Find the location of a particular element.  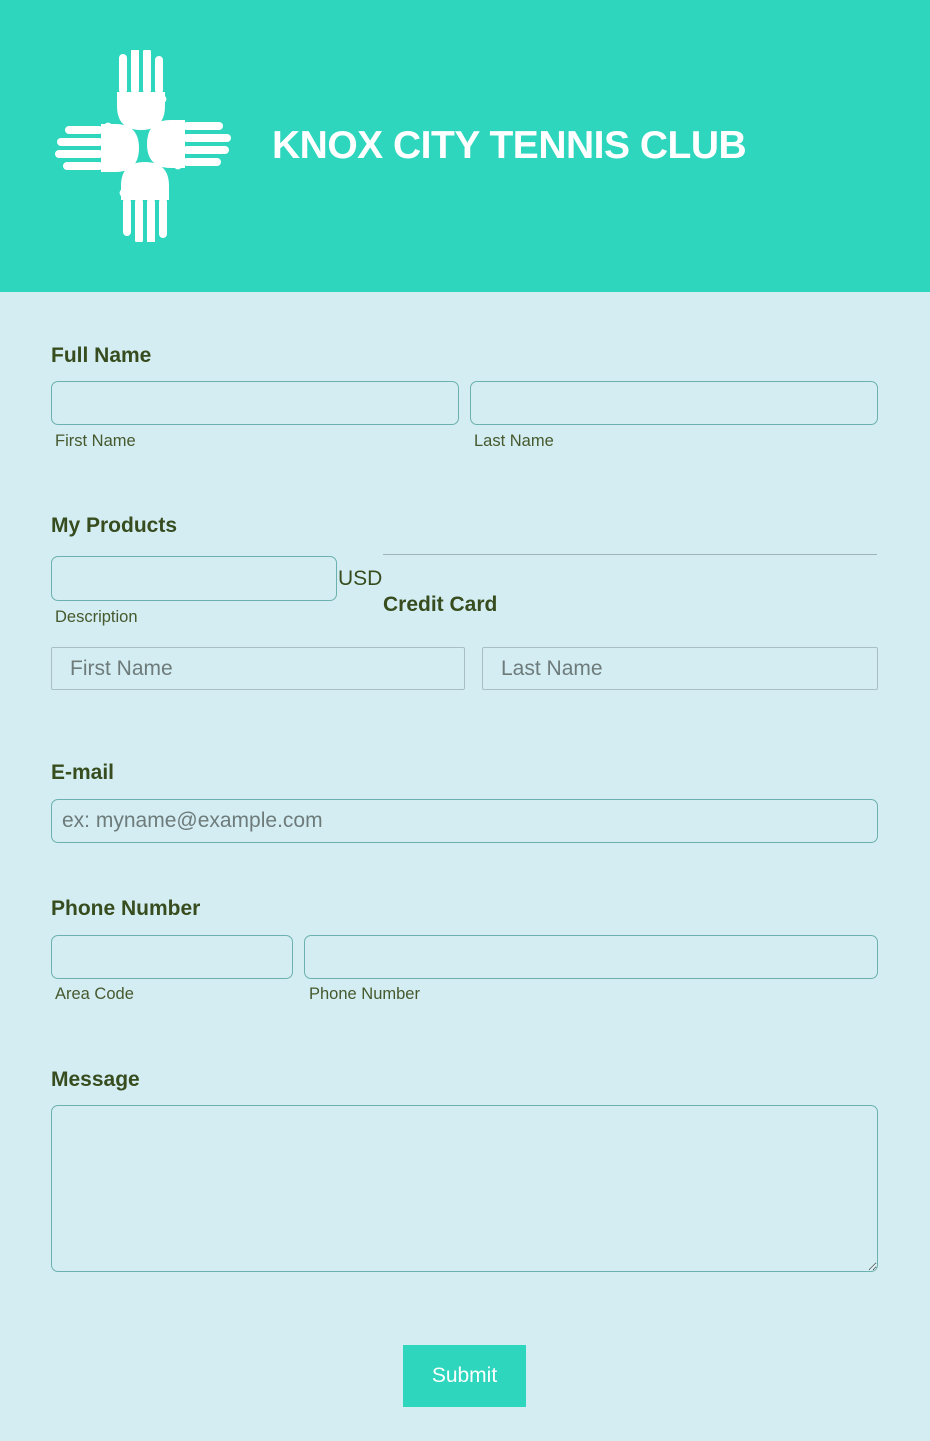

last-name-input is located at coordinates (674, 403).